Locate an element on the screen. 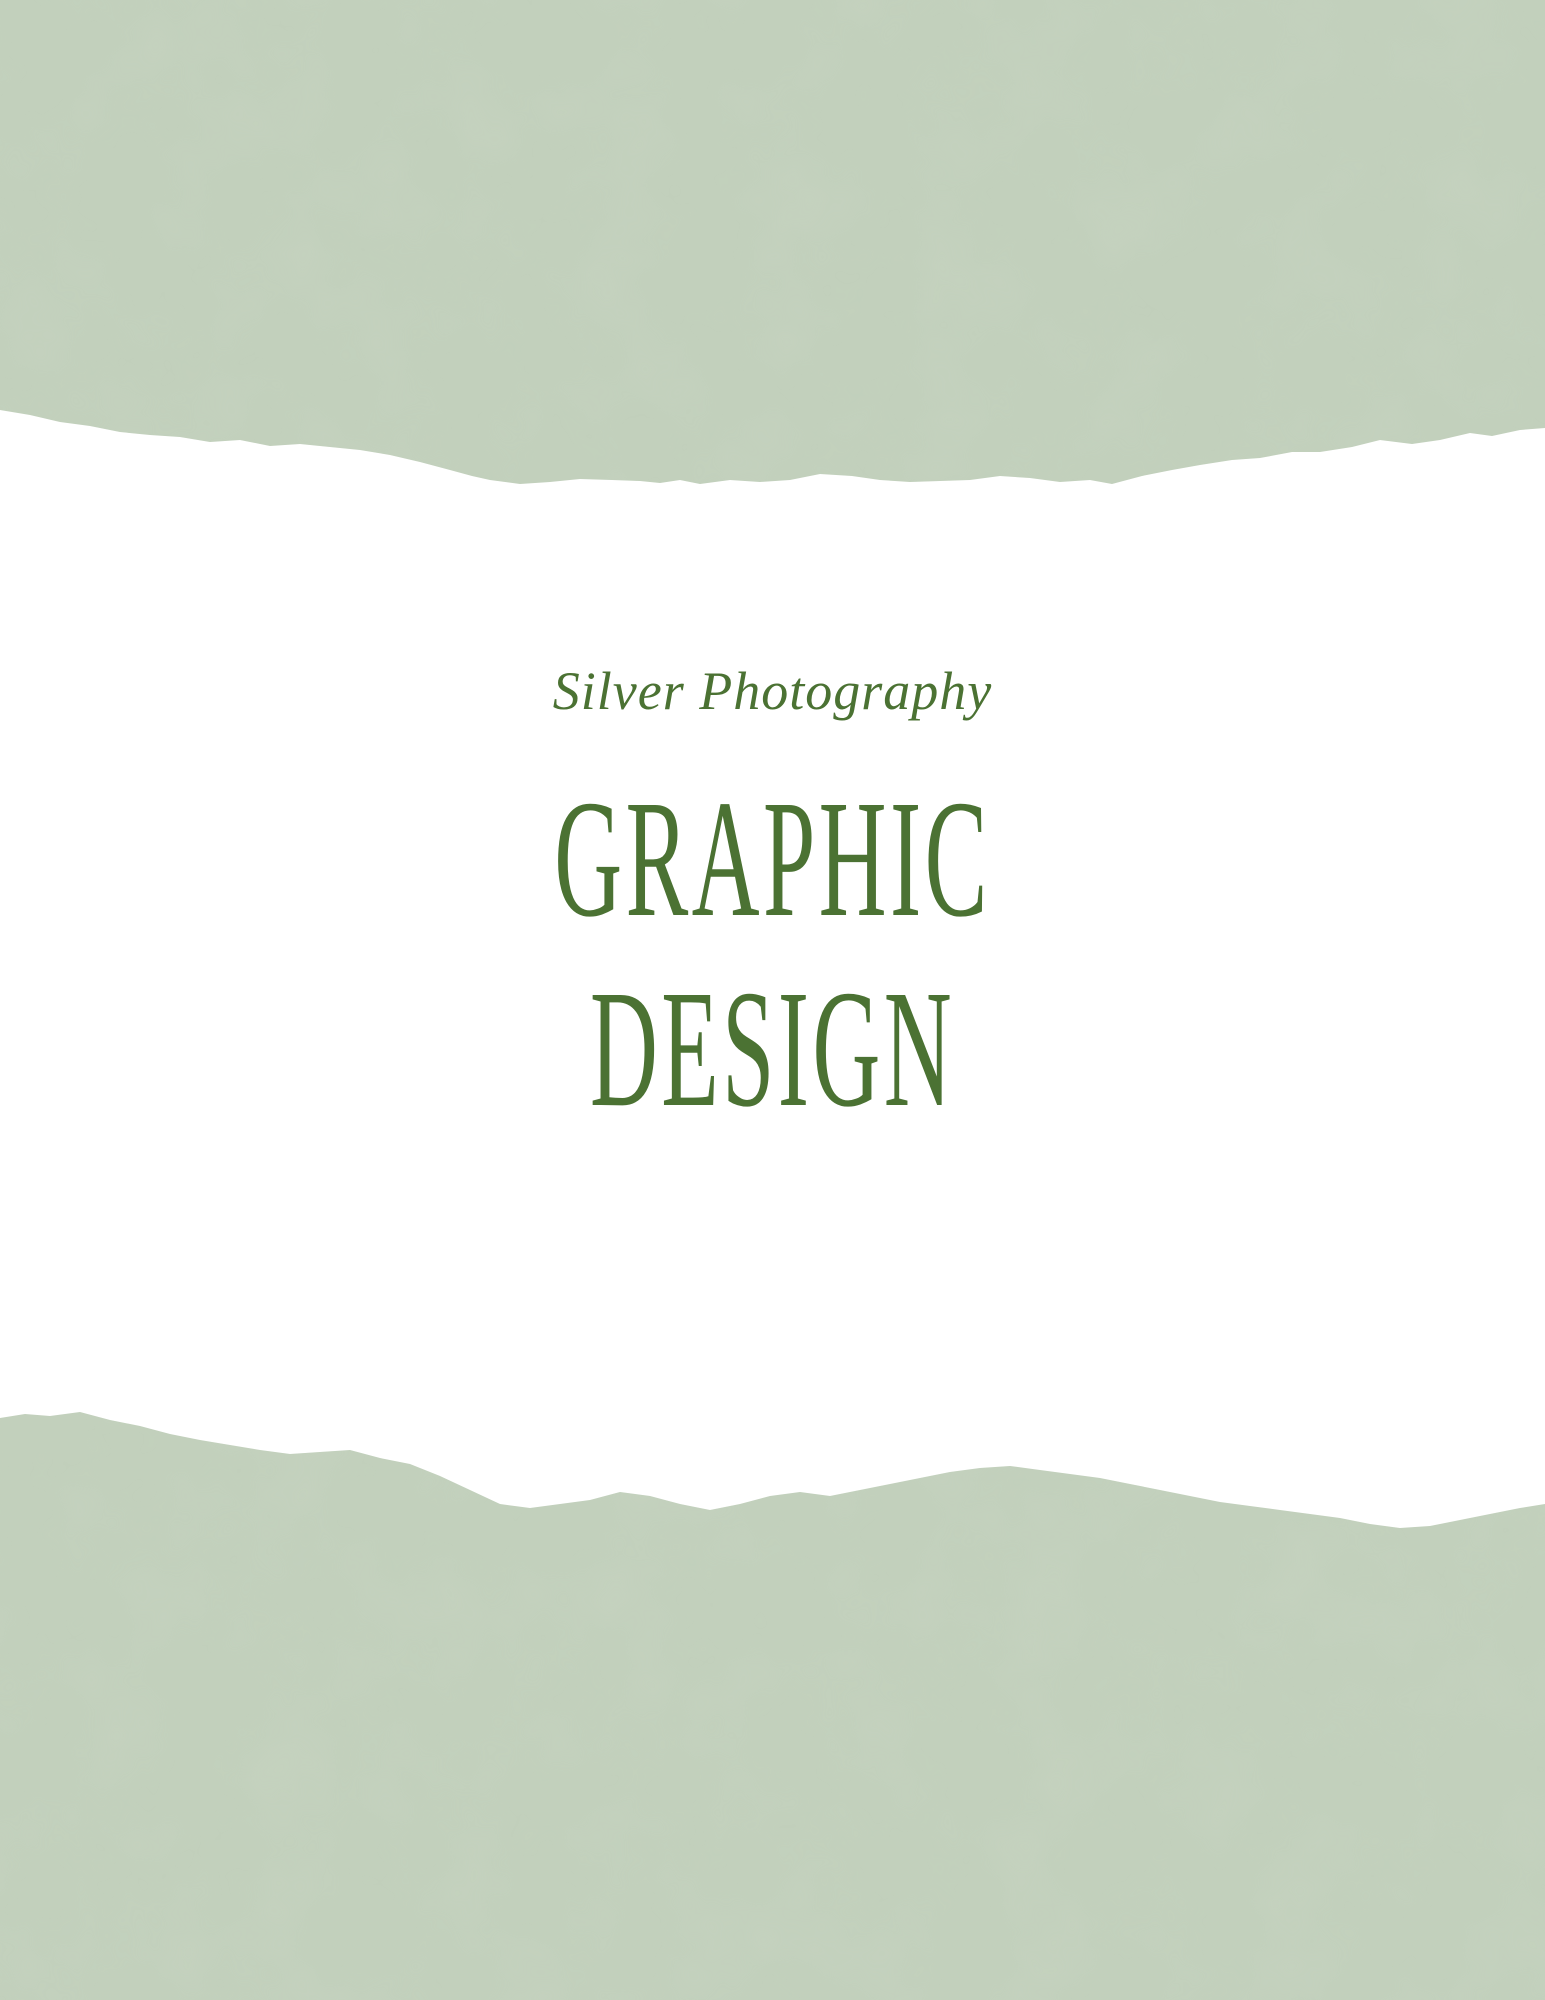 The width and height of the screenshot is (1545, 2000). subtitle: Silver Photography is located at coordinates (772, 691).